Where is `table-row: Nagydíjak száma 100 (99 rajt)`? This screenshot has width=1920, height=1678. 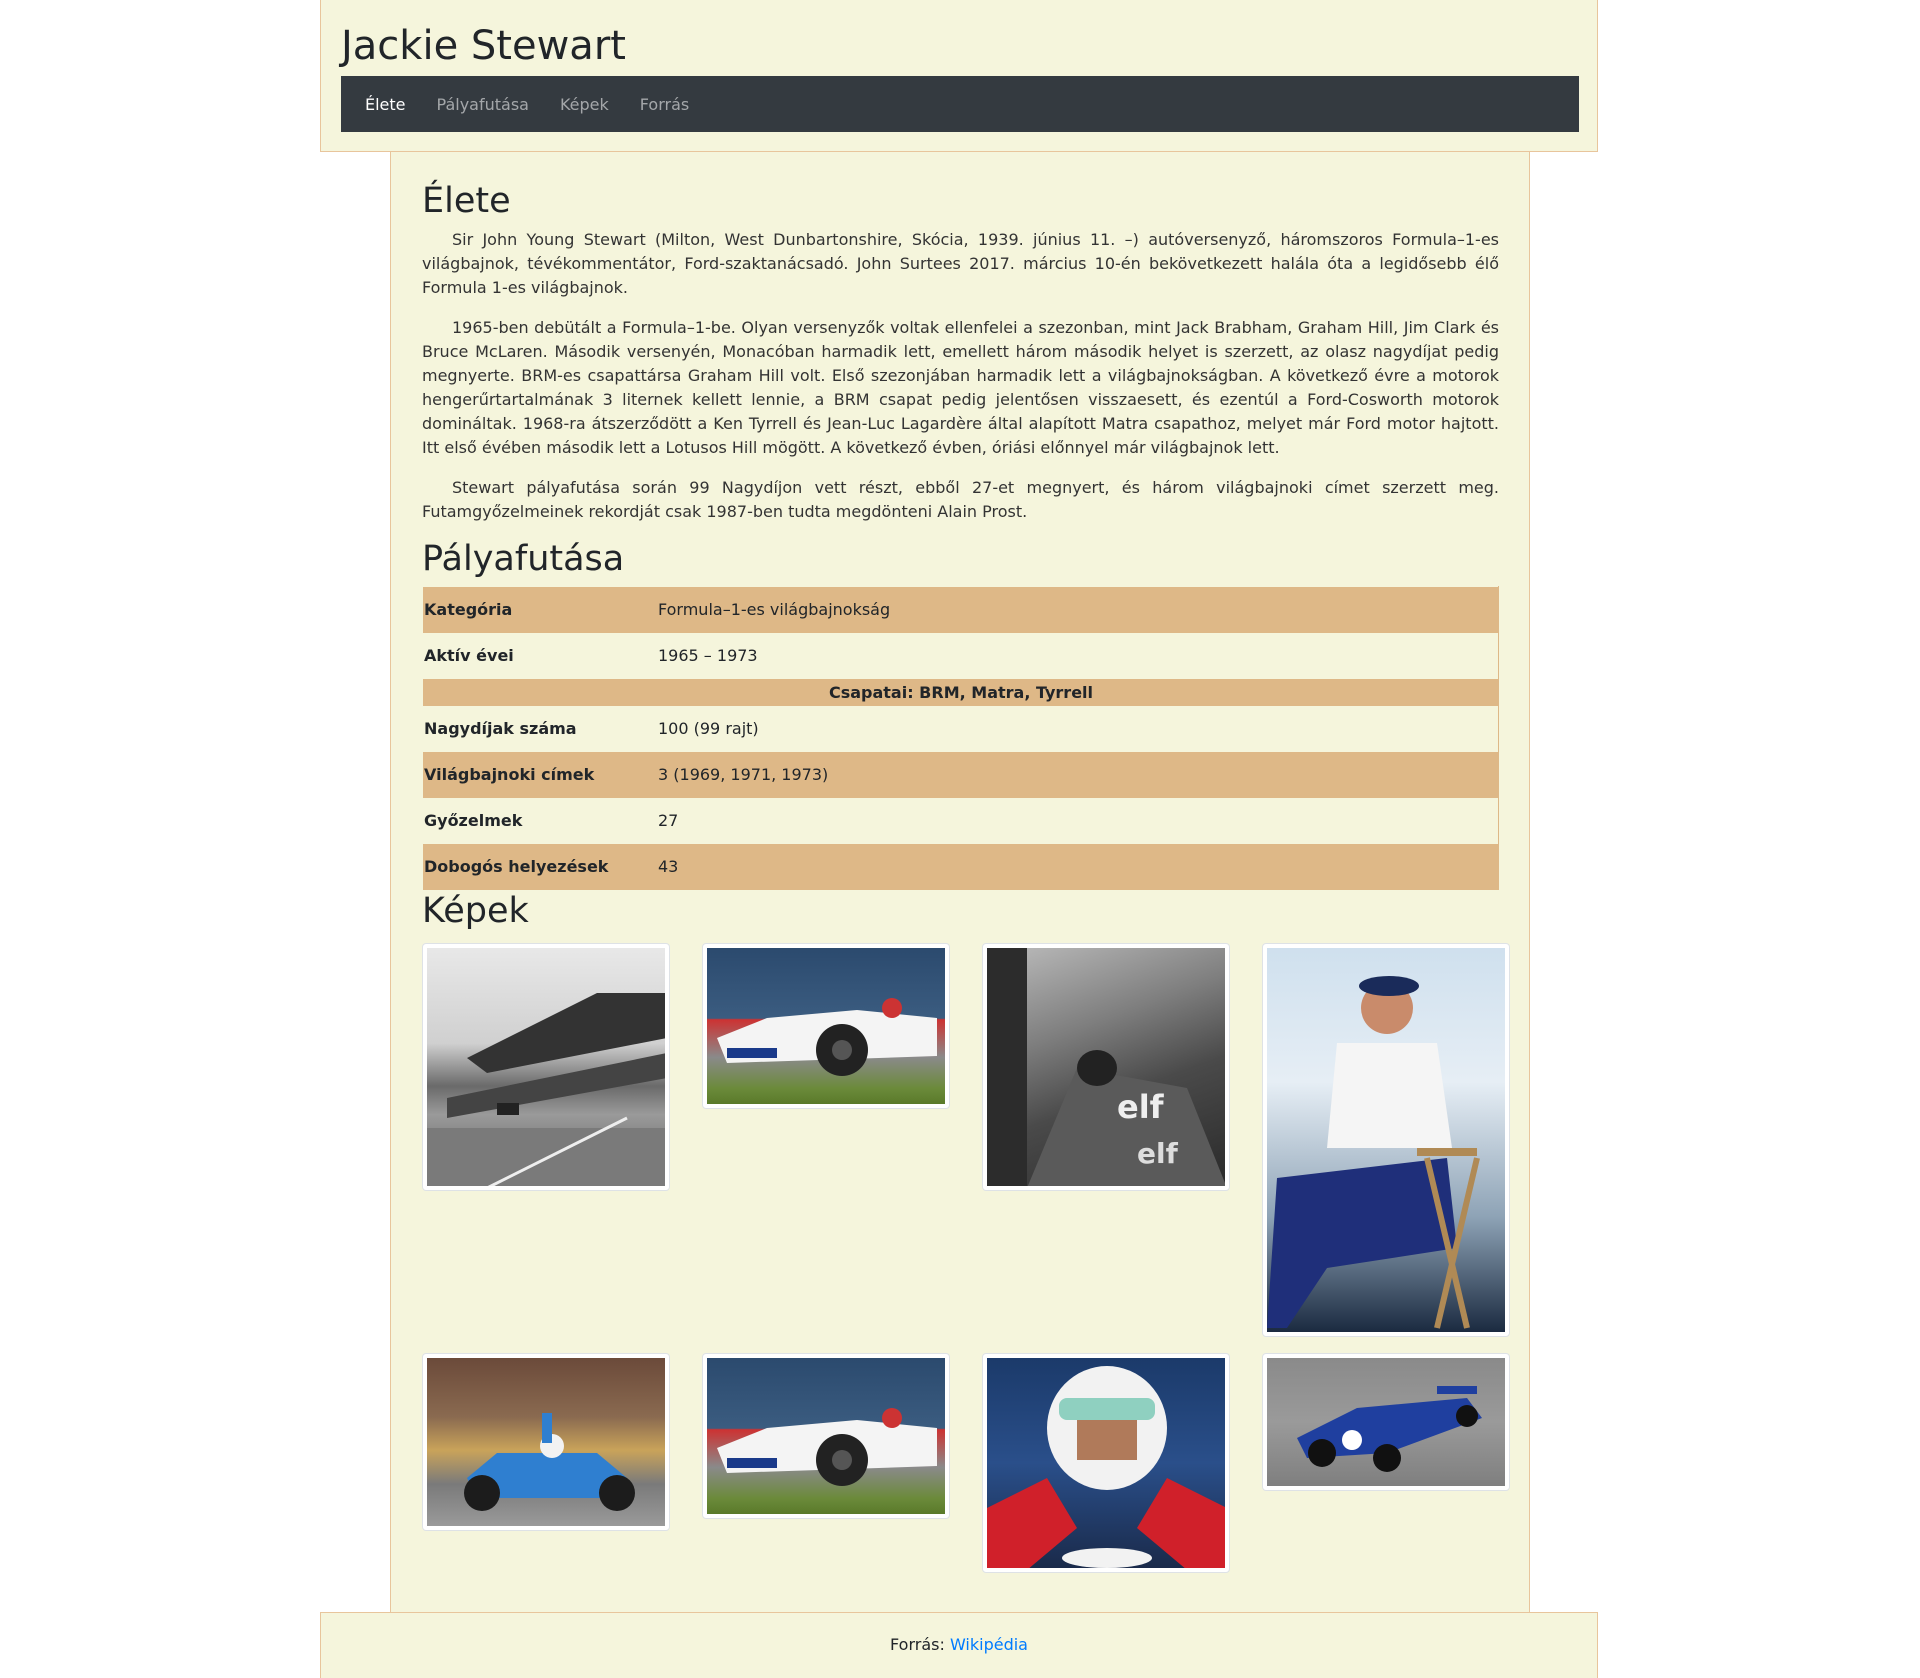
table-row: Nagydíjak száma 100 (99 rajt) is located at coordinates (960, 728).